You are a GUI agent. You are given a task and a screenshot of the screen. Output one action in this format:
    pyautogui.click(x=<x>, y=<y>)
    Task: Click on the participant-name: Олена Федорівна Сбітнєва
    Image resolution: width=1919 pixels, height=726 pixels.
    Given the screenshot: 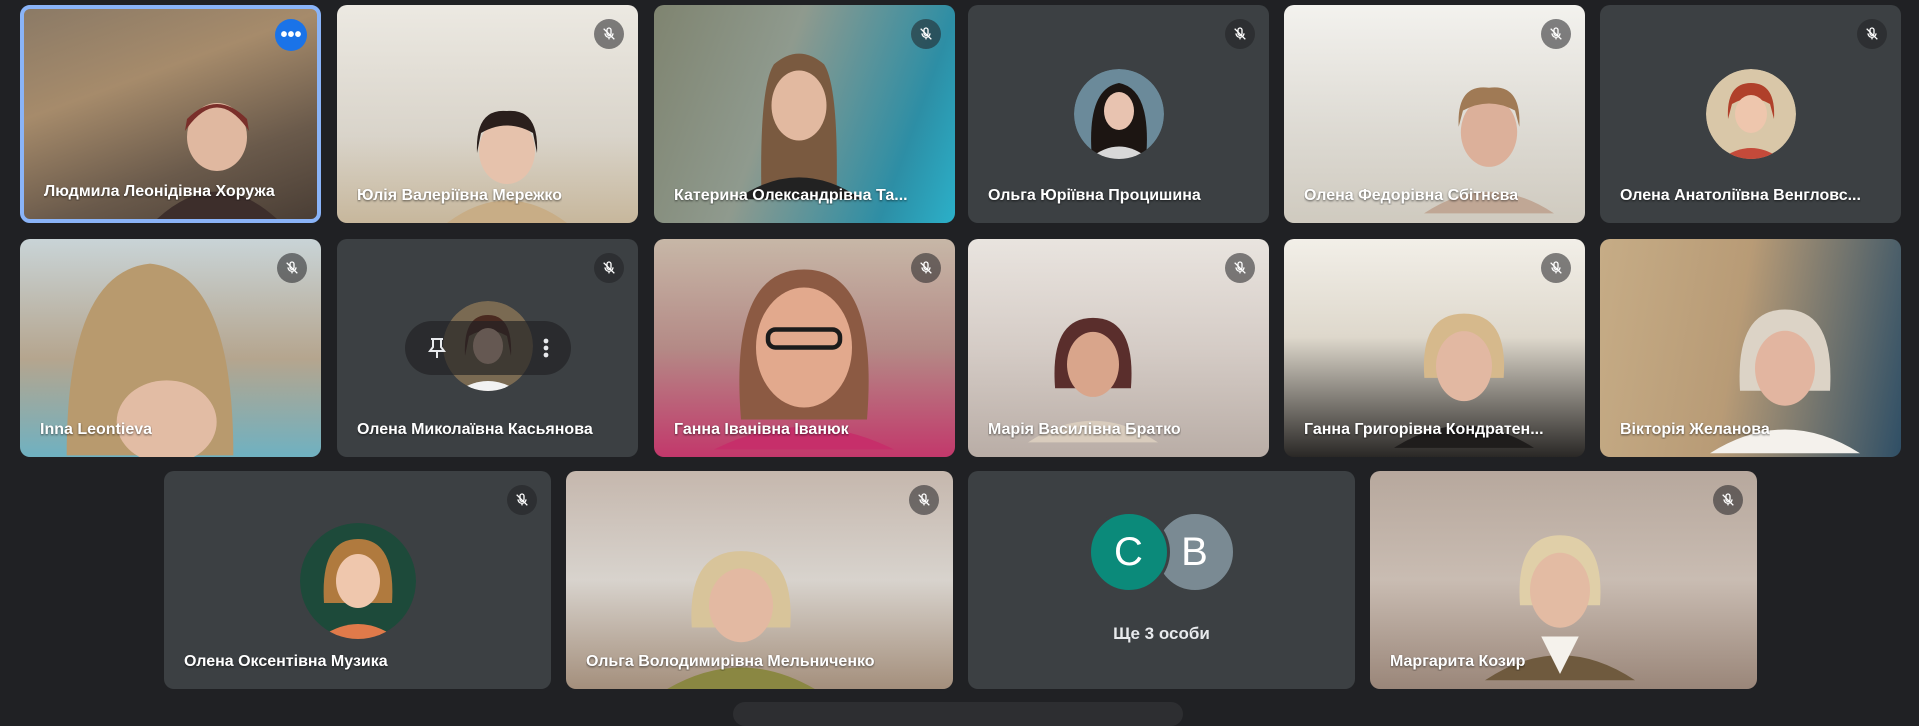 What is the action you would take?
    pyautogui.click(x=1411, y=195)
    